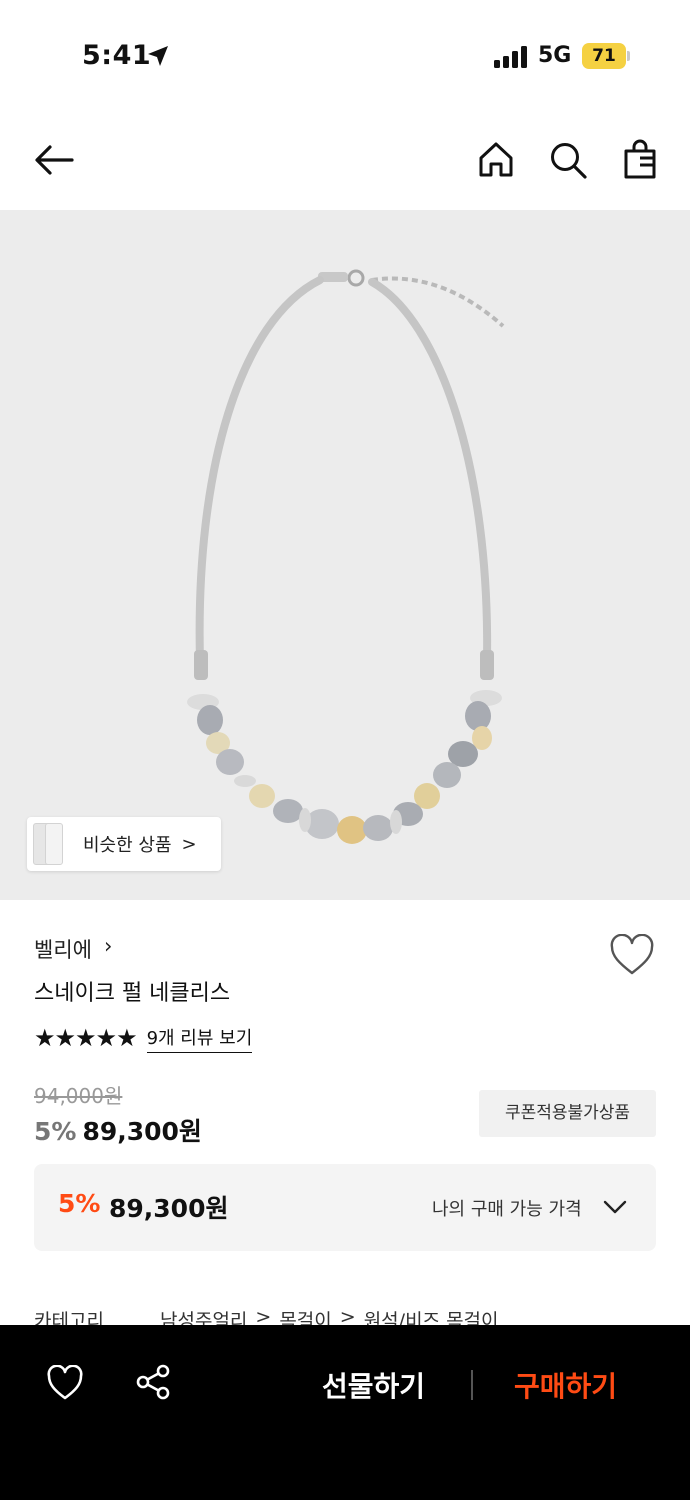 The image size is (690, 1500). What do you see at coordinates (345, 1207) in the screenshot?
I see `my-price-panel: 5% 89,300원 나의 구매 가능 가격` at bounding box center [345, 1207].